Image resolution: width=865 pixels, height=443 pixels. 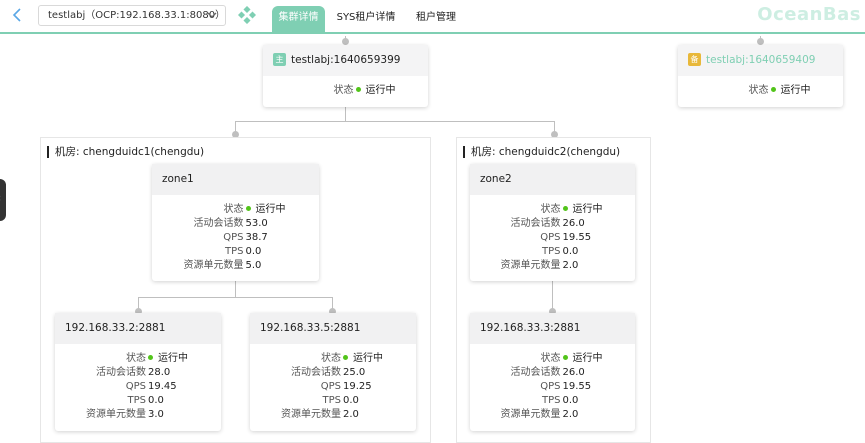 What do you see at coordinates (436, 19) in the screenshot?
I see `tab-tenant-management: 租户管理` at bounding box center [436, 19].